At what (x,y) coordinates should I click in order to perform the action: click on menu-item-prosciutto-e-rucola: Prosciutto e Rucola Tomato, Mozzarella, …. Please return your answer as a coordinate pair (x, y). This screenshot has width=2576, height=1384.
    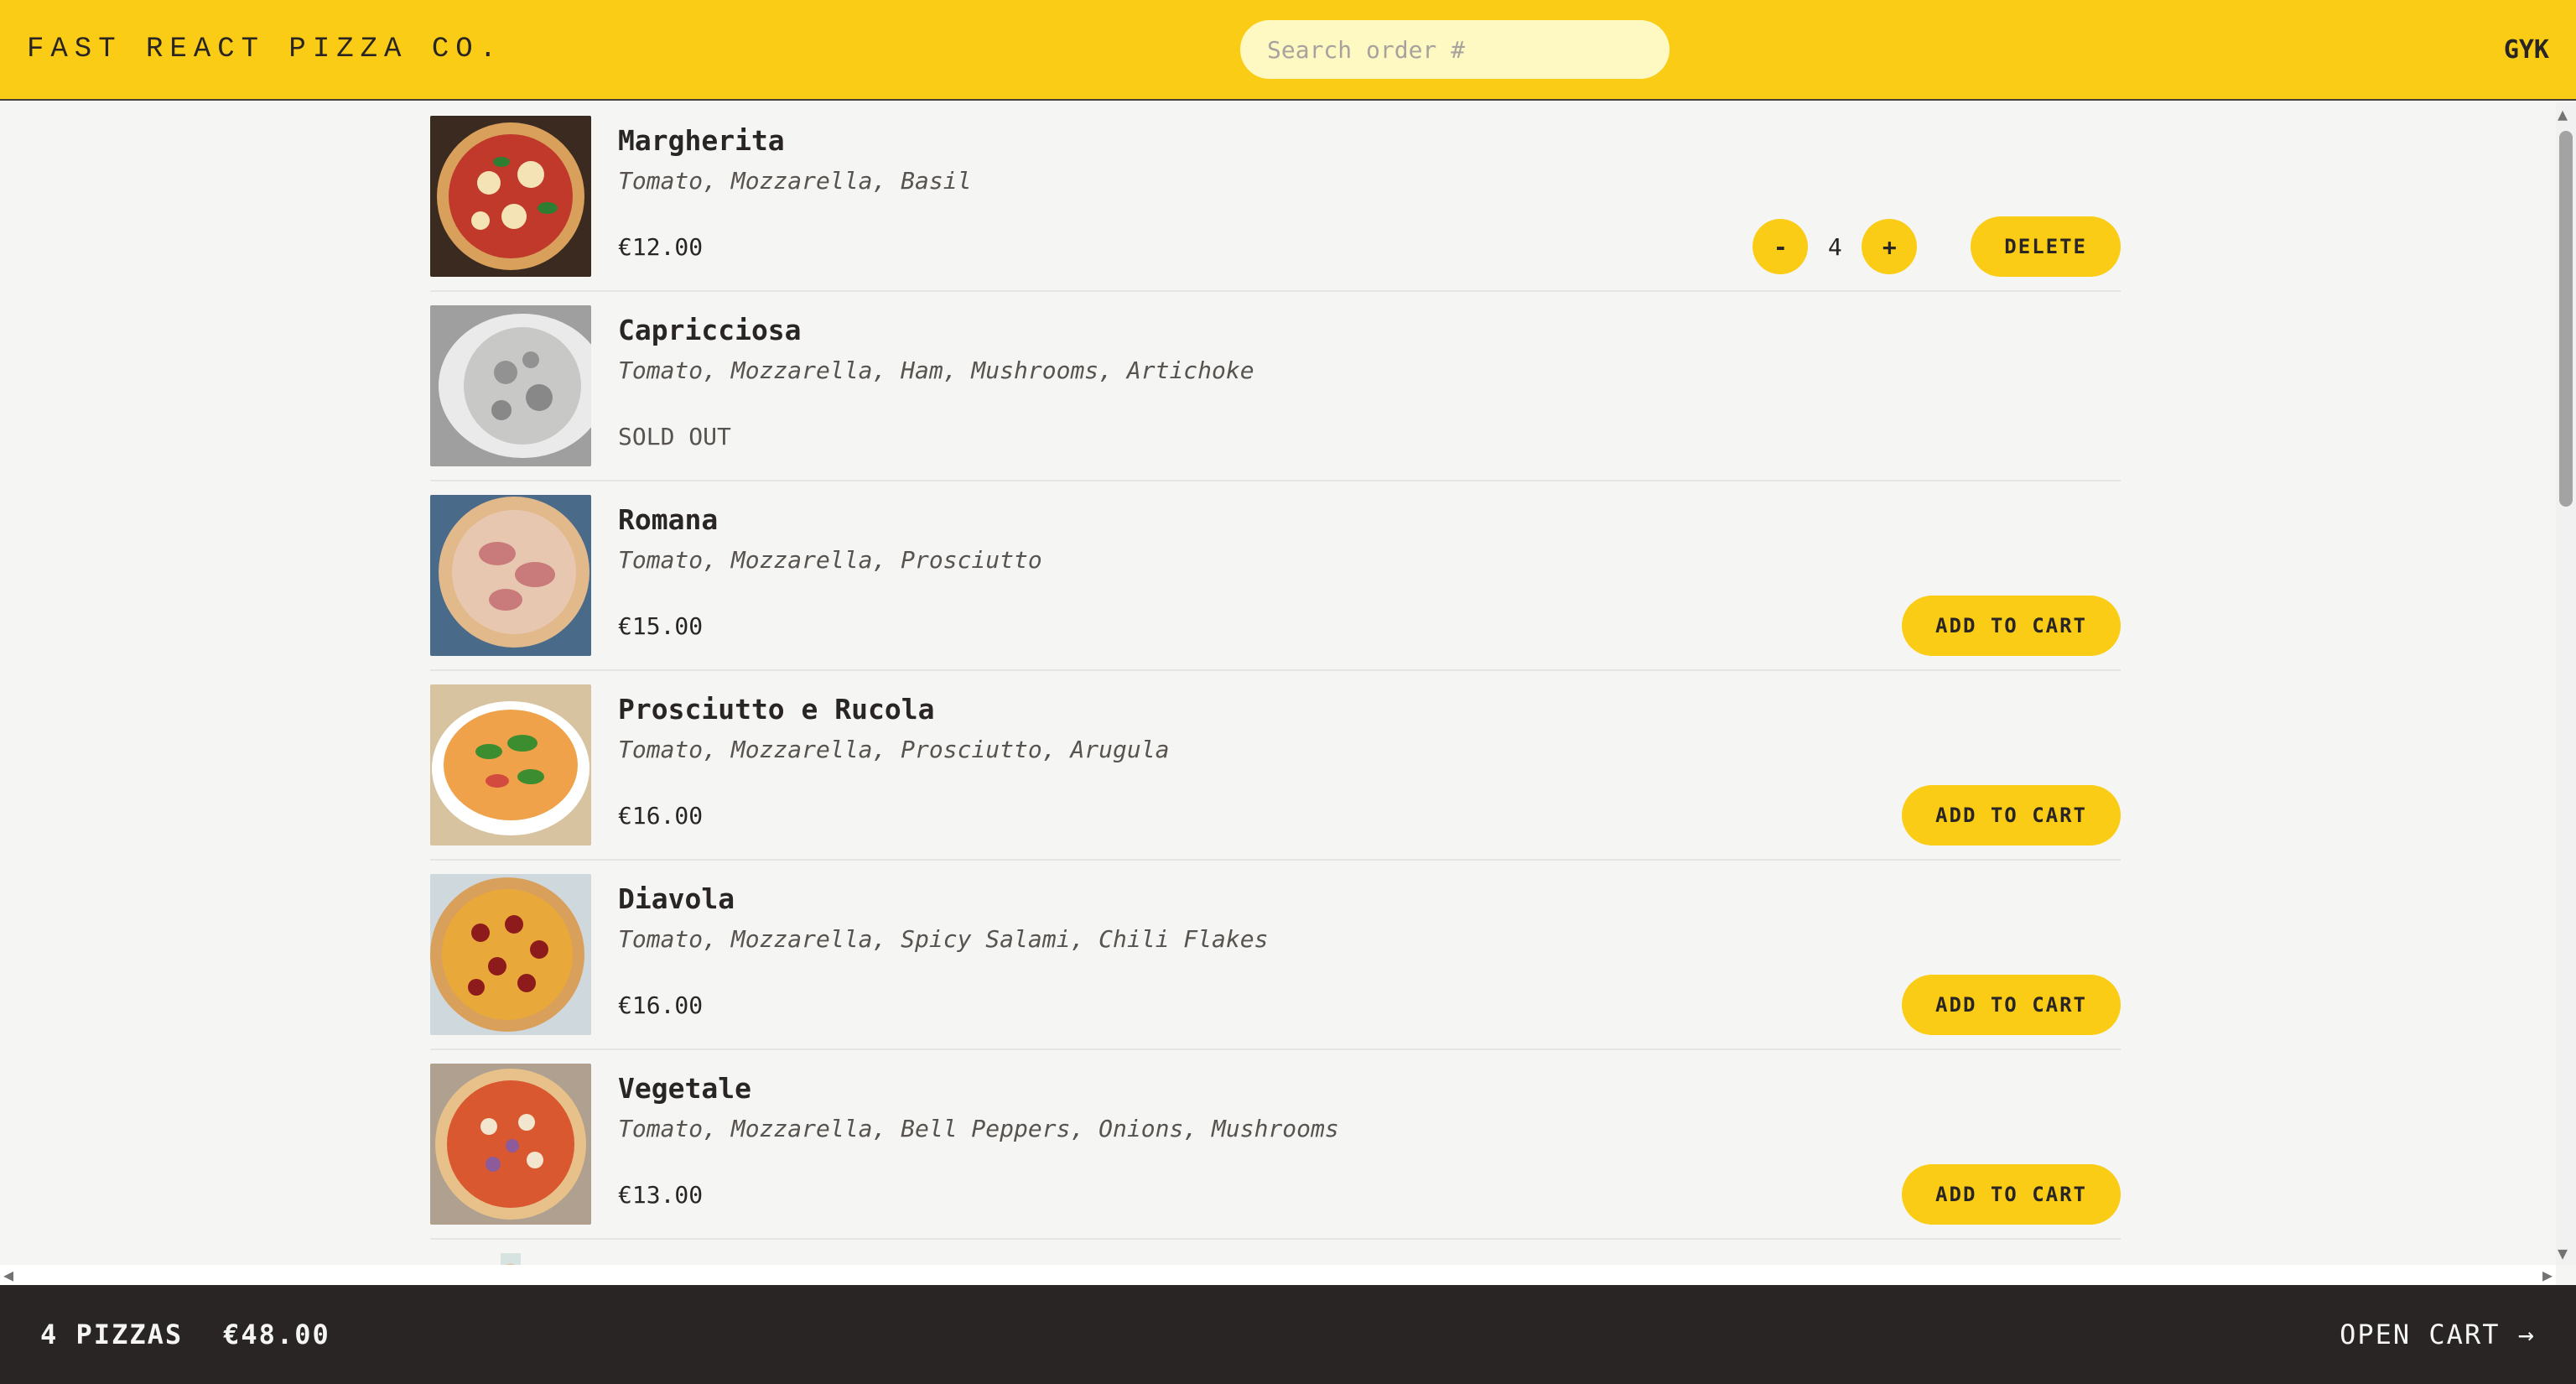
    Looking at the image, I should click on (1275, 766).